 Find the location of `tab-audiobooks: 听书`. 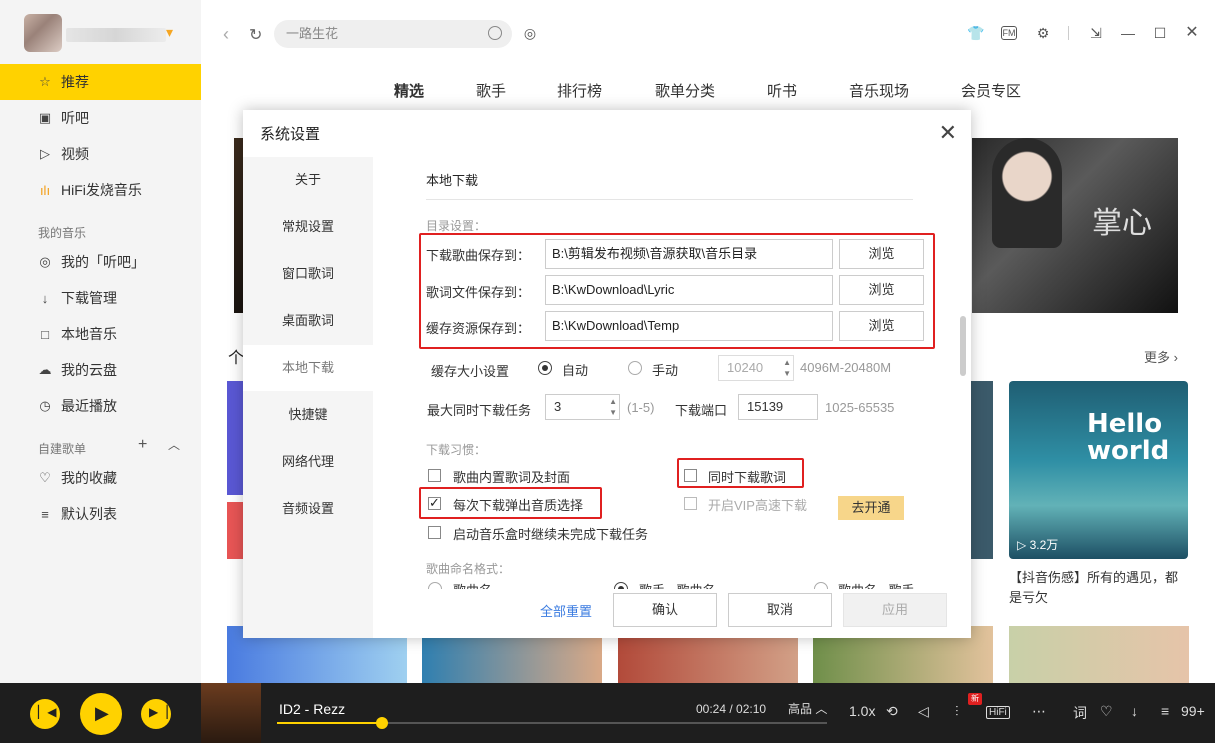

tab-audiobooks: 听书 is located at coordinates (782, 90).